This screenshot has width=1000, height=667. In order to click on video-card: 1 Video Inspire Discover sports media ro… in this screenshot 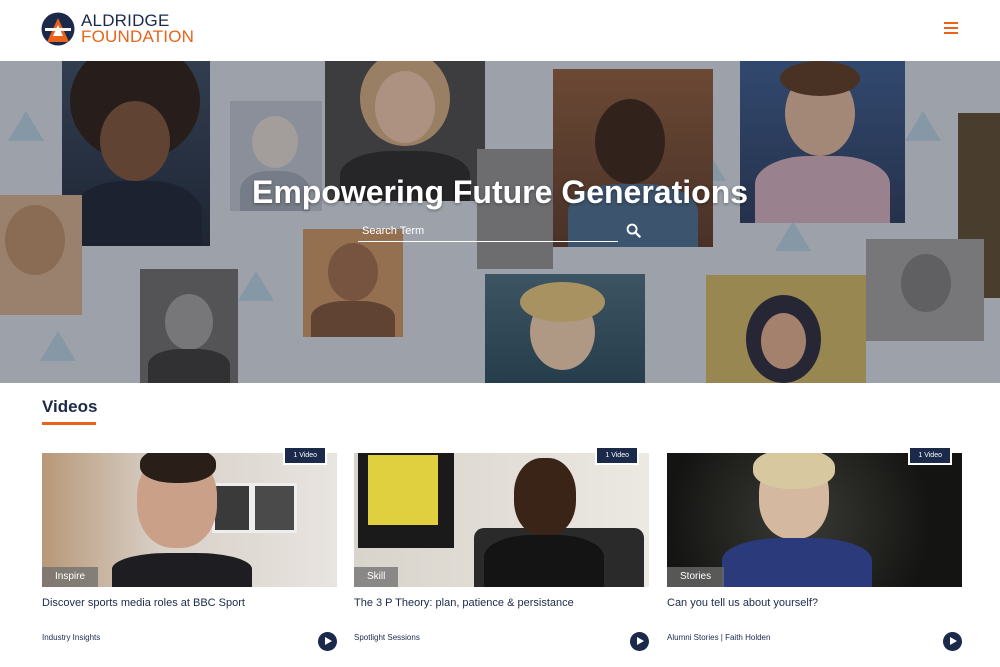, I will do `click(189, 548)`.